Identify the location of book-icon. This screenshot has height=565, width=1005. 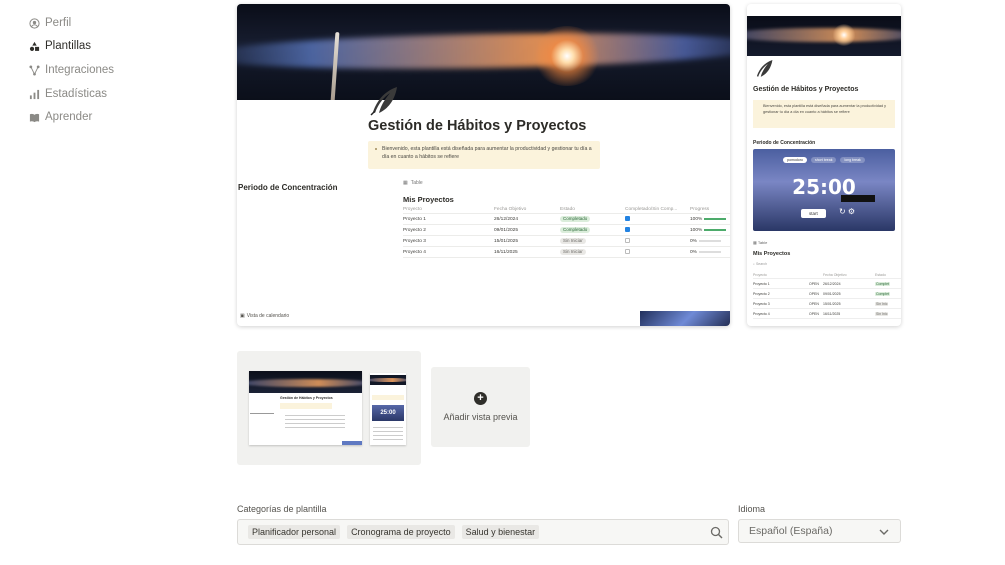
(34, 117).